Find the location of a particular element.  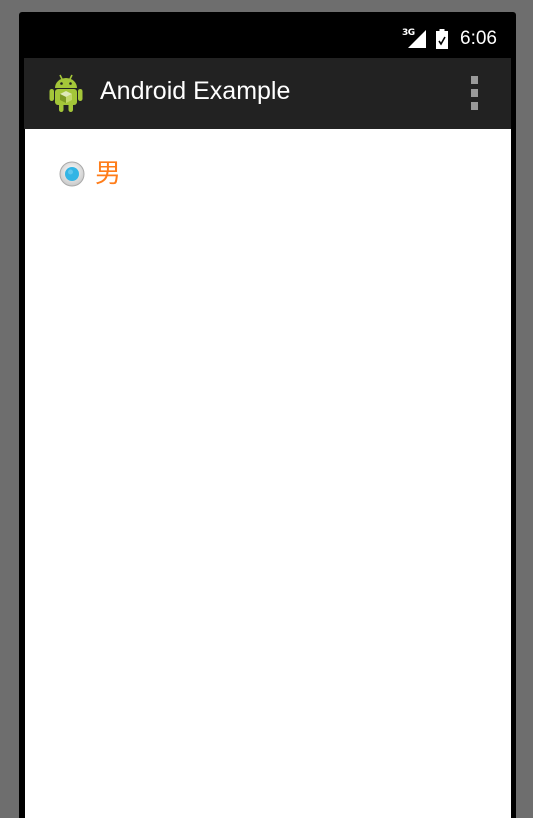

overflow-menu-icon is located at coordinates (474, 93).